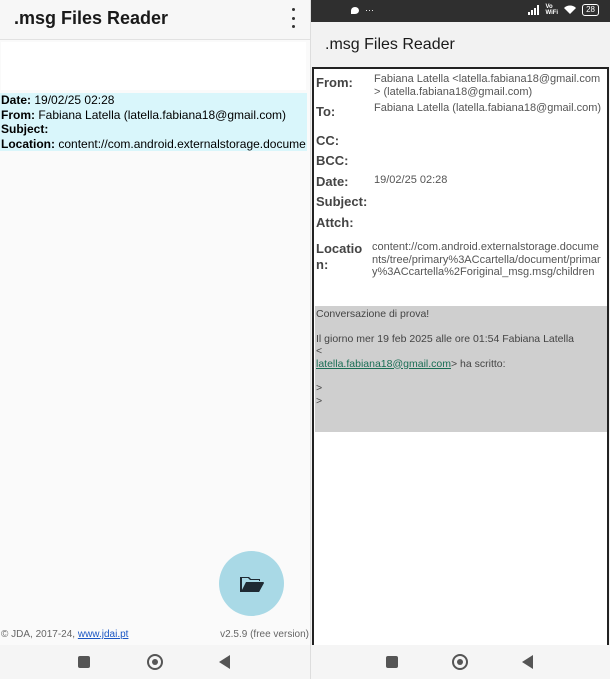 This screenshot has width=610, height=679. Describe the element at coordinates (383, 364) in the screenshot. I see `sender-email-link: latella.fabiana18@gmail.com` at that location.